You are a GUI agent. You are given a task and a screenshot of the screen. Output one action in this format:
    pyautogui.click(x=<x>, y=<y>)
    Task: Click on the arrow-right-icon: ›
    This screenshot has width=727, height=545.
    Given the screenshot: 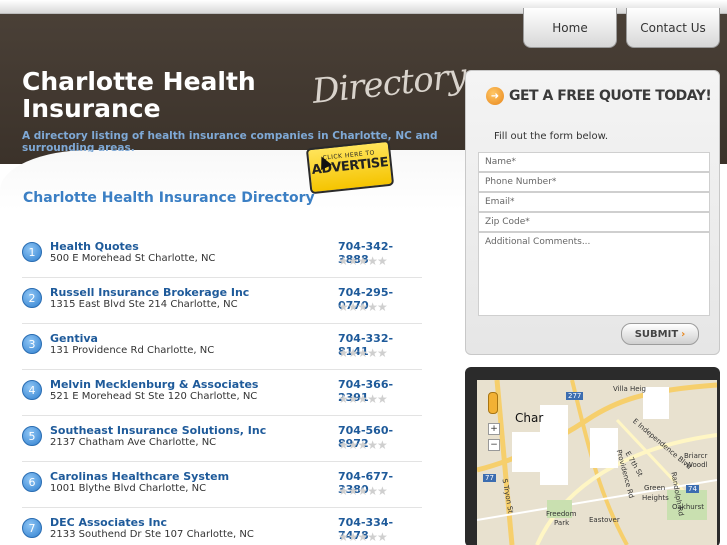 What is the action you would take?
    pyautogui.click(x=683, y=334)
    